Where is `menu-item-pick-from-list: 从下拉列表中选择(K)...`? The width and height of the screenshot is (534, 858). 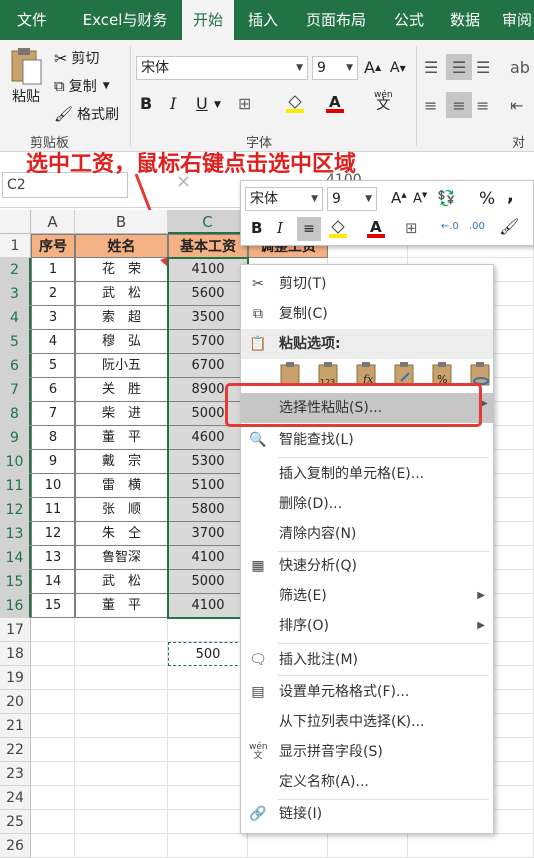 menu-item-pick-from-list: 从下拉列表中选择(K)... is located at coordinates (367, 722).